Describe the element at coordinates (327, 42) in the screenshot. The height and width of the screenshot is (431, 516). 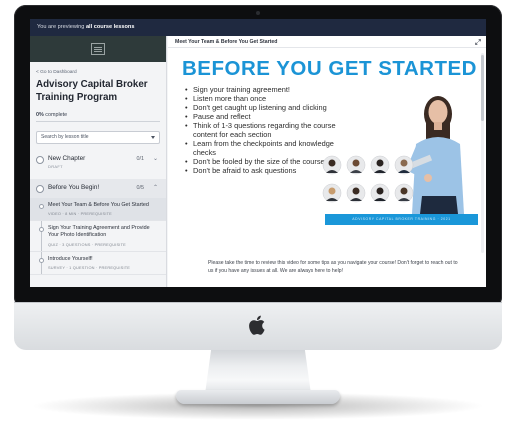
I see `lesson-header: Meet Your Team & Before You Get Started` at that location.